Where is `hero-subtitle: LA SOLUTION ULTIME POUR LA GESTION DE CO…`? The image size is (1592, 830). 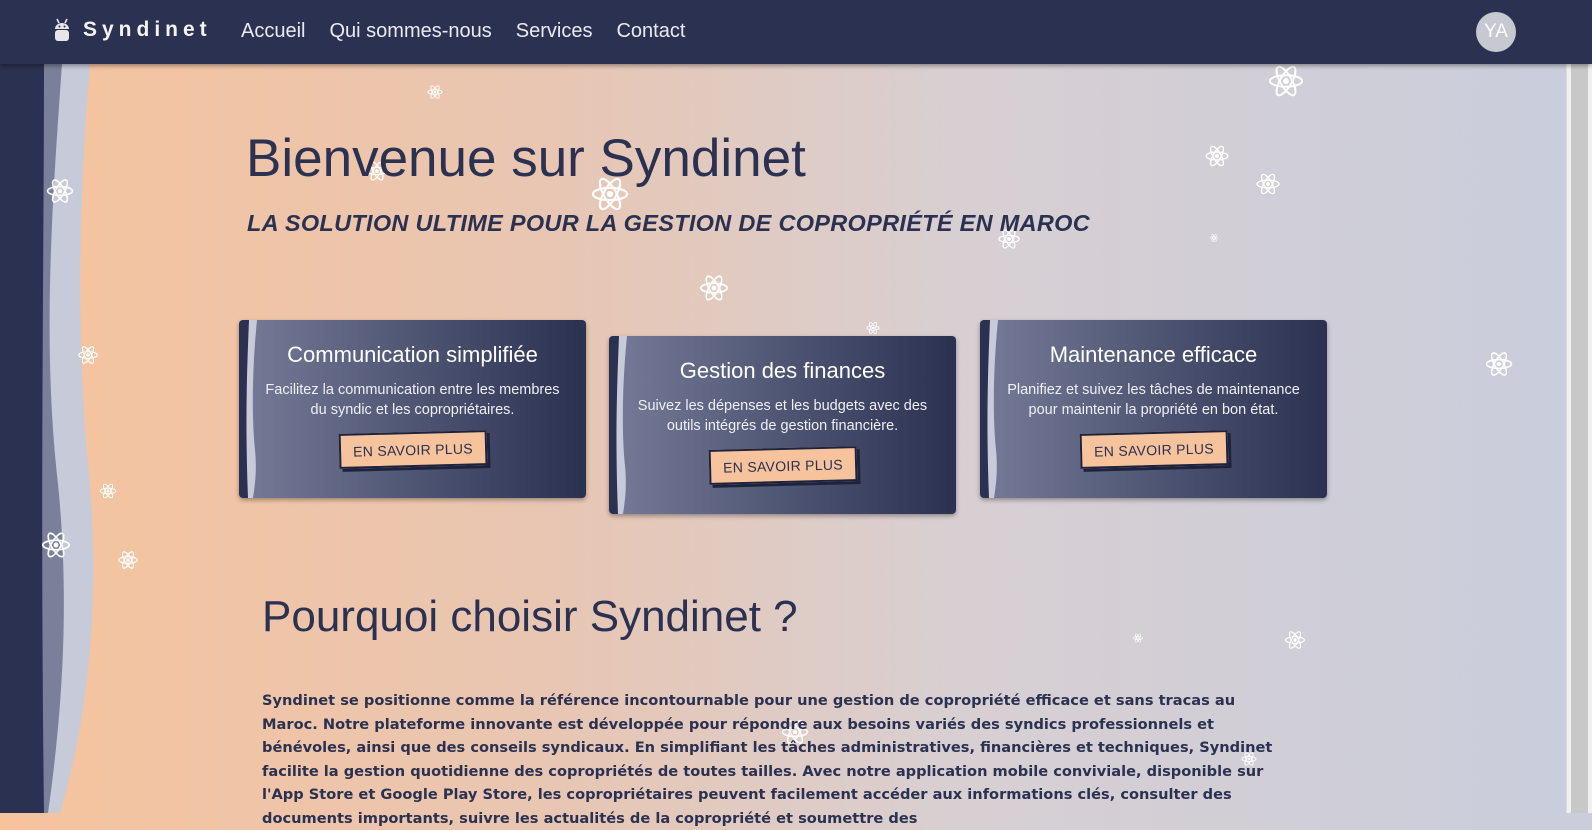 hero-subtitle: LA SOLUTION ULTIME POUR LA GESTION DE CO… is located at coordinates (668, 223).